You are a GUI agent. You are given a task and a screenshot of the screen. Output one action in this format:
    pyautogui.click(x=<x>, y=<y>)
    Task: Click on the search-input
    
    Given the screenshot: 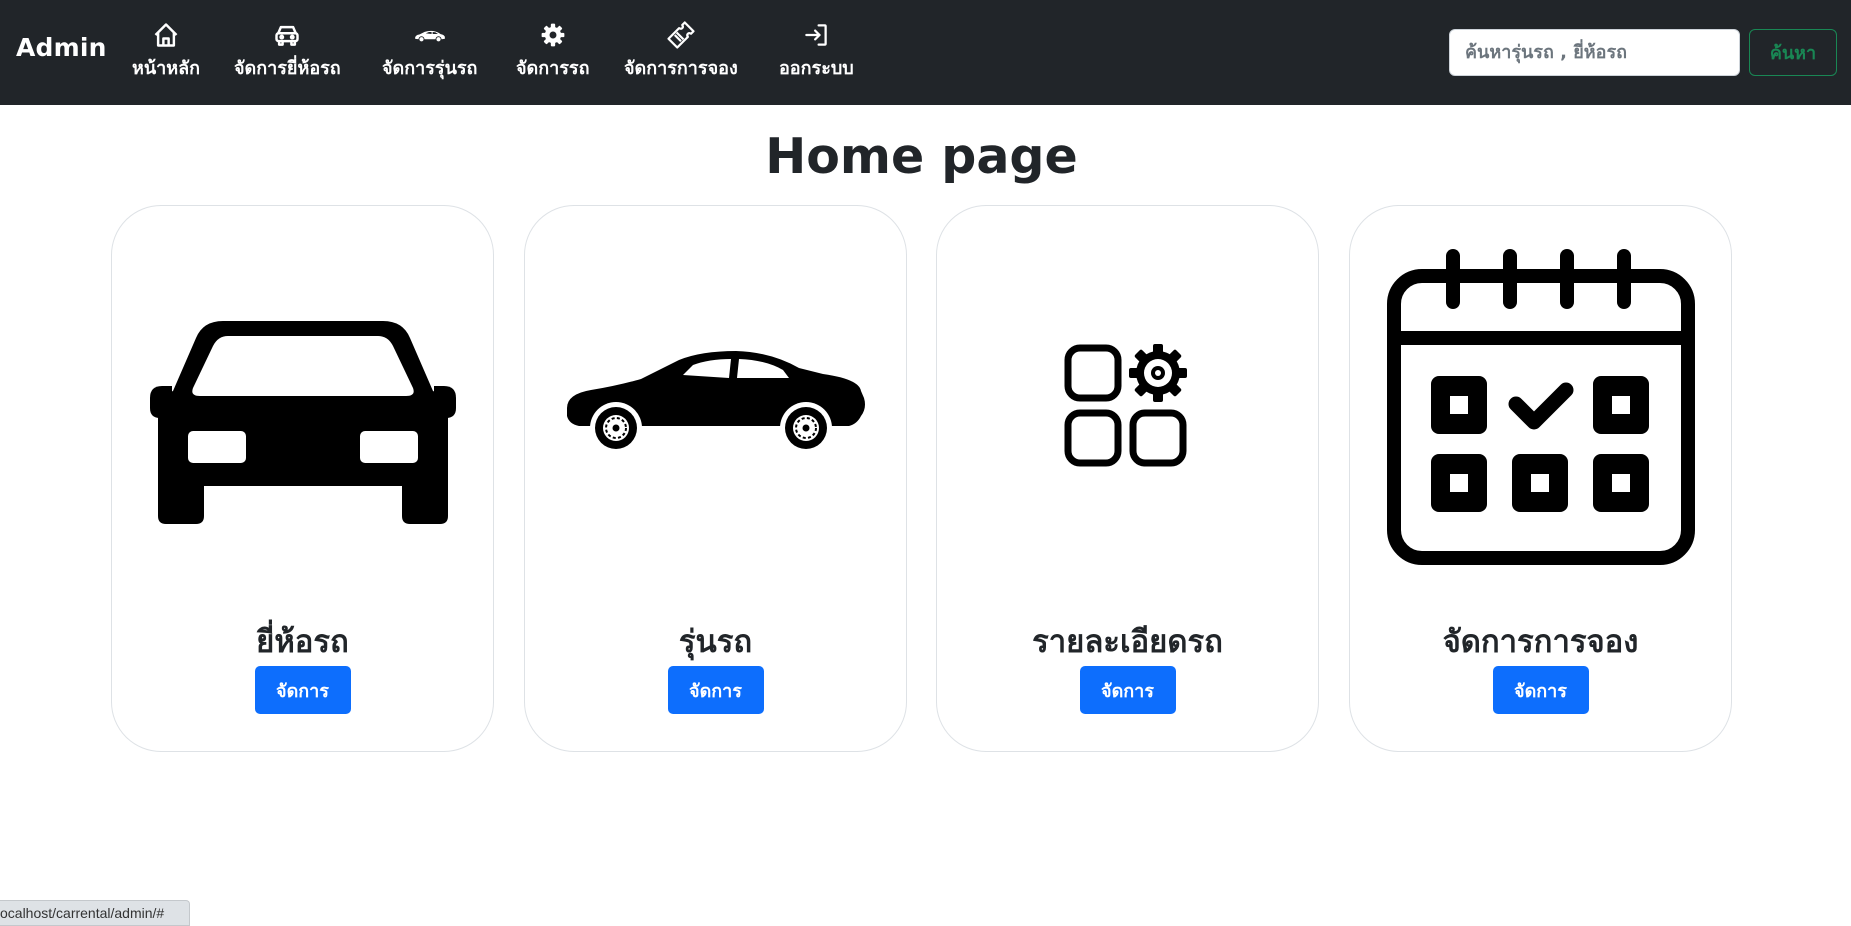 What is the action you would take?
    pyautogui.click(x=1594, y=52)
    